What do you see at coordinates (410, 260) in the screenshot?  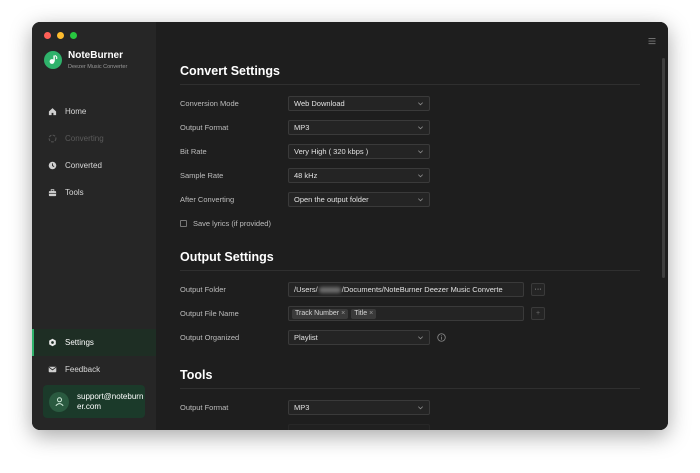 I see `output-settings-title: Output Settings` at bounding box center [410, 260].